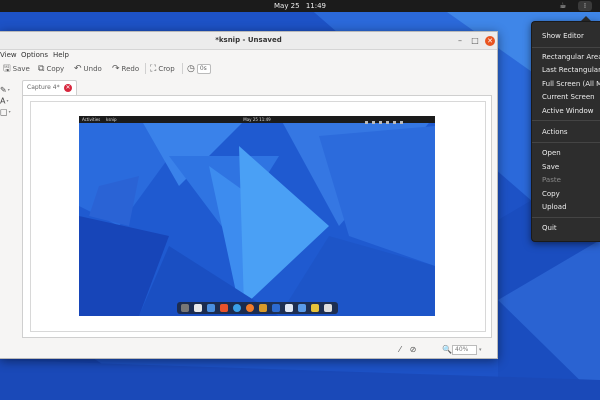  What do you see at coordinates (153, 68) in the screenshot?
I see `crop-icon: ⛶` at bounding box center [153, 68].